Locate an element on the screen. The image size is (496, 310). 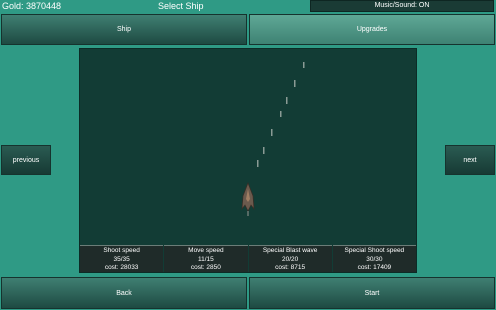
stat-shoot-speed: Shoot speed 35/35 cost: 28033 is located at coordinates (122, 258).